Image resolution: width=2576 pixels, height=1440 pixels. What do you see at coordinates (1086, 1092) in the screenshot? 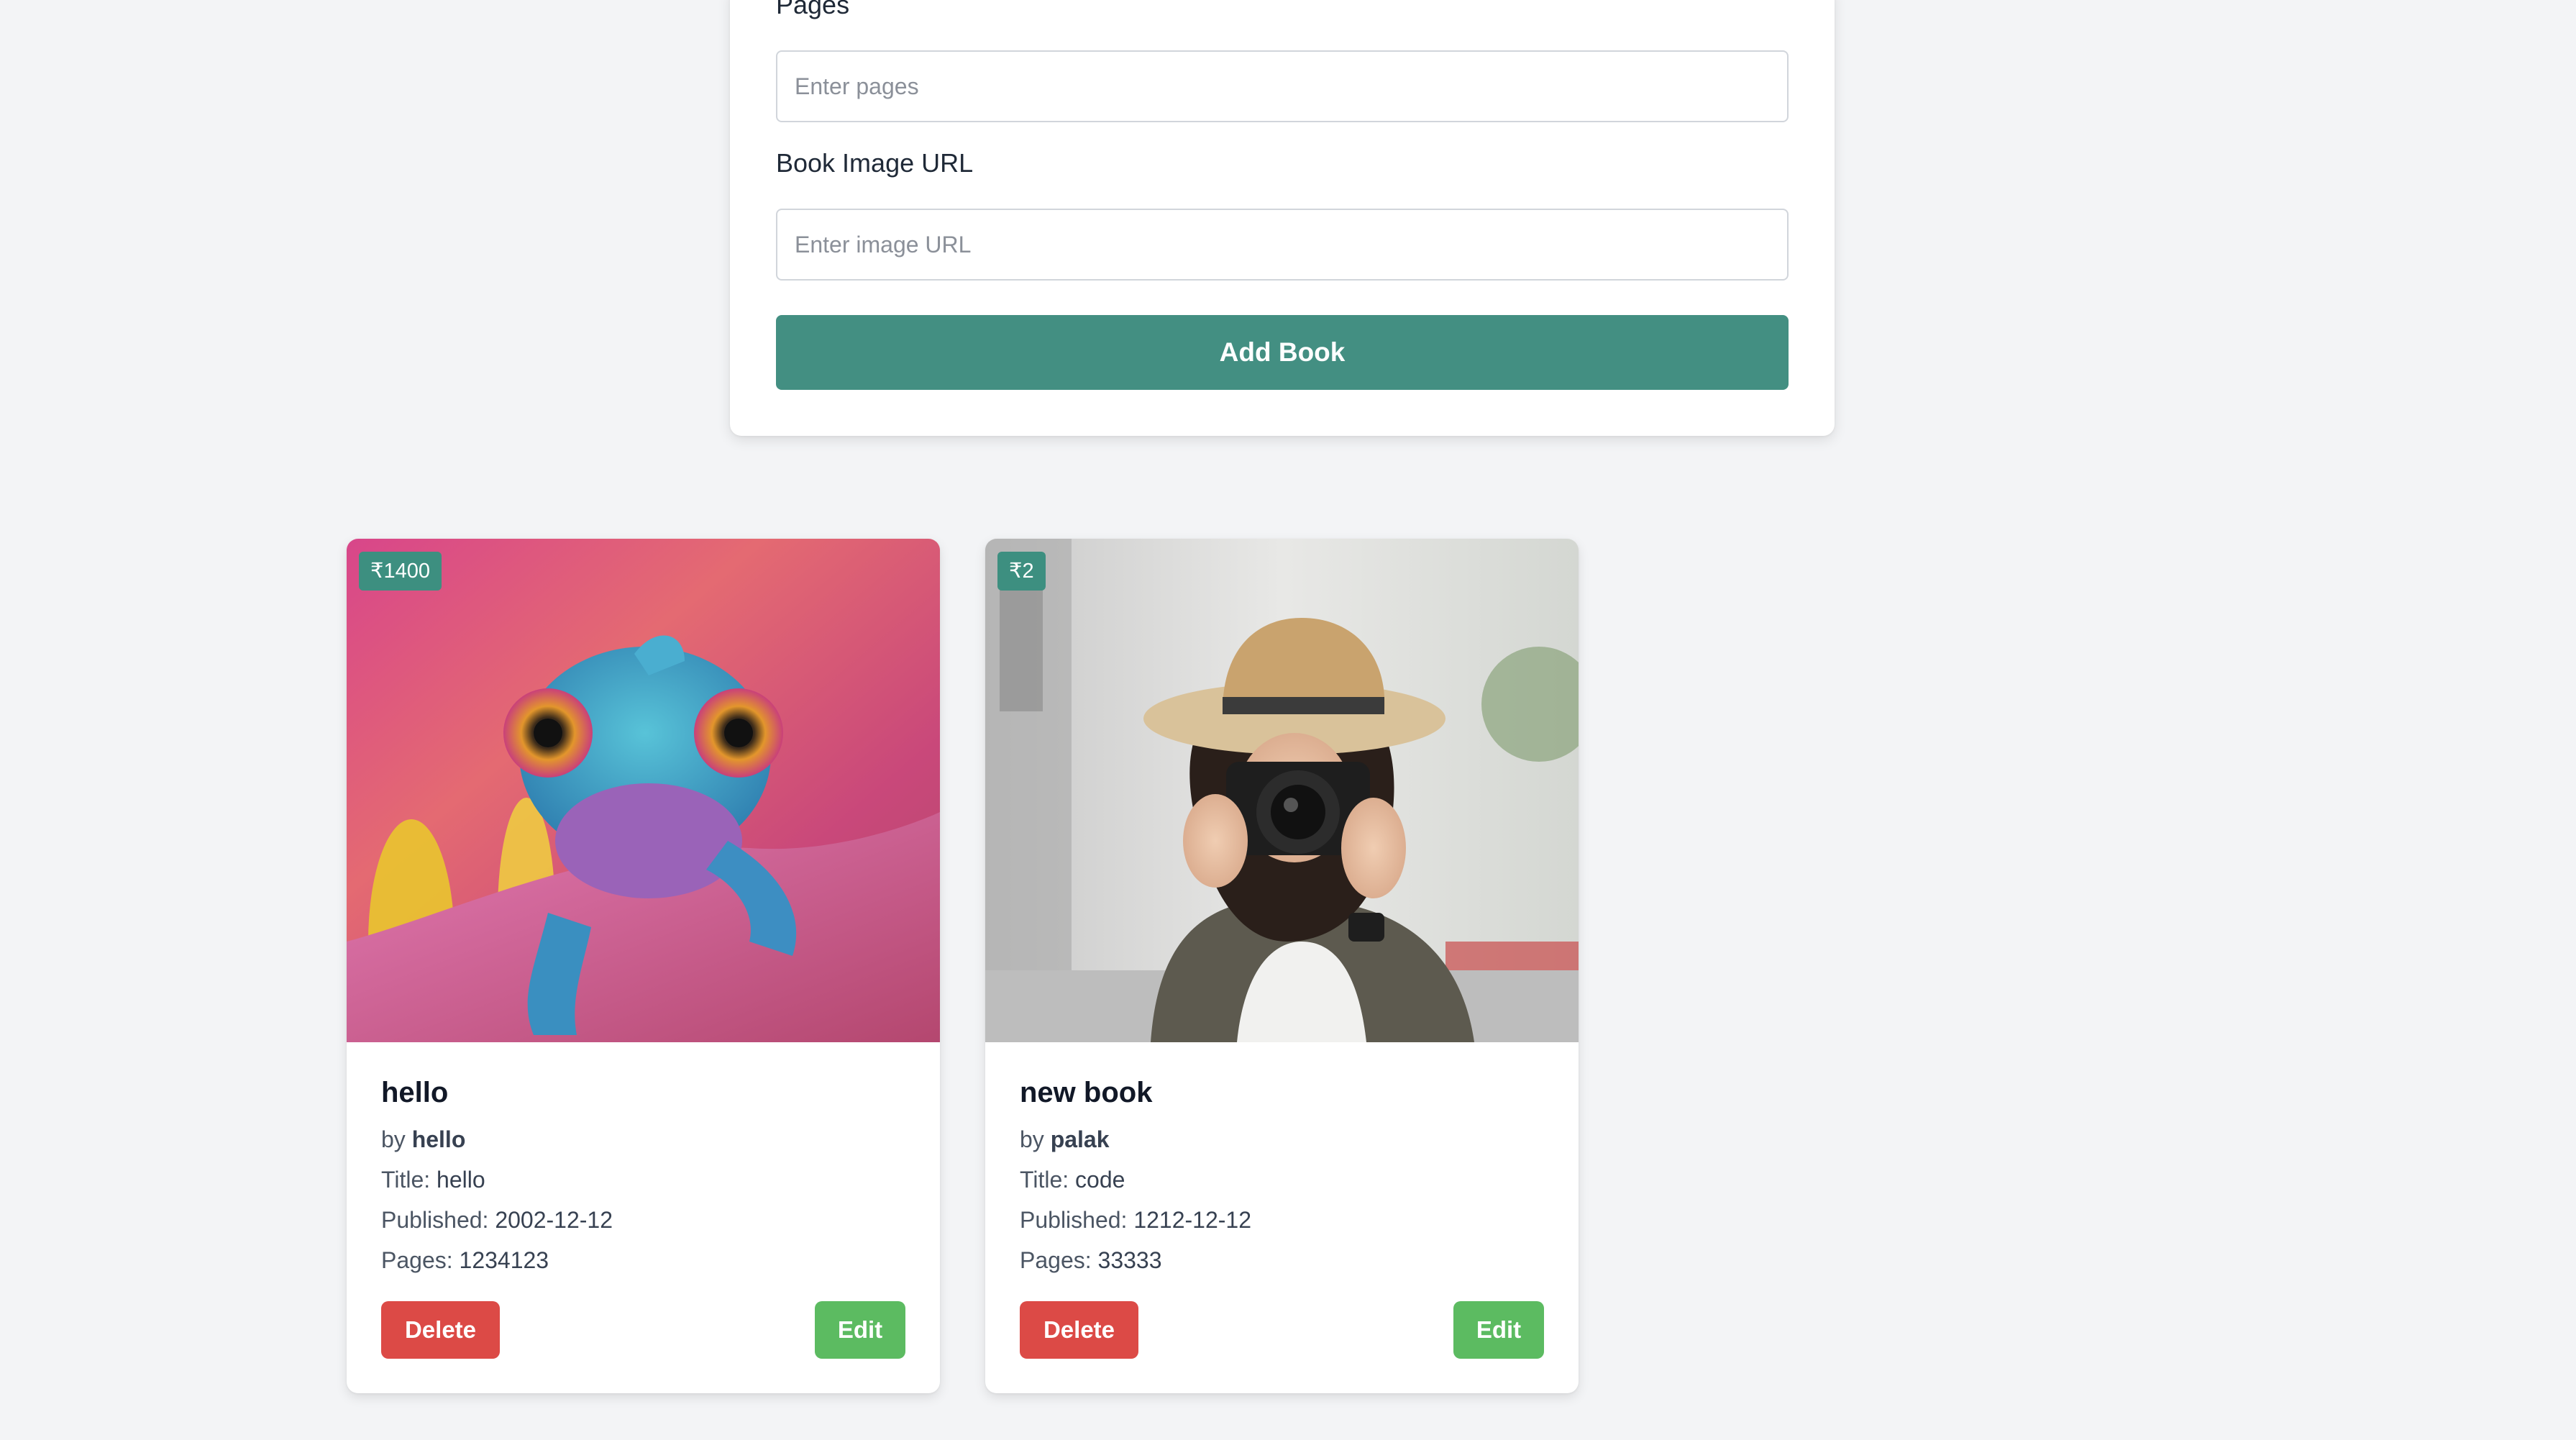
I see `book-name: new book` at bounding box center [1086, 1092].